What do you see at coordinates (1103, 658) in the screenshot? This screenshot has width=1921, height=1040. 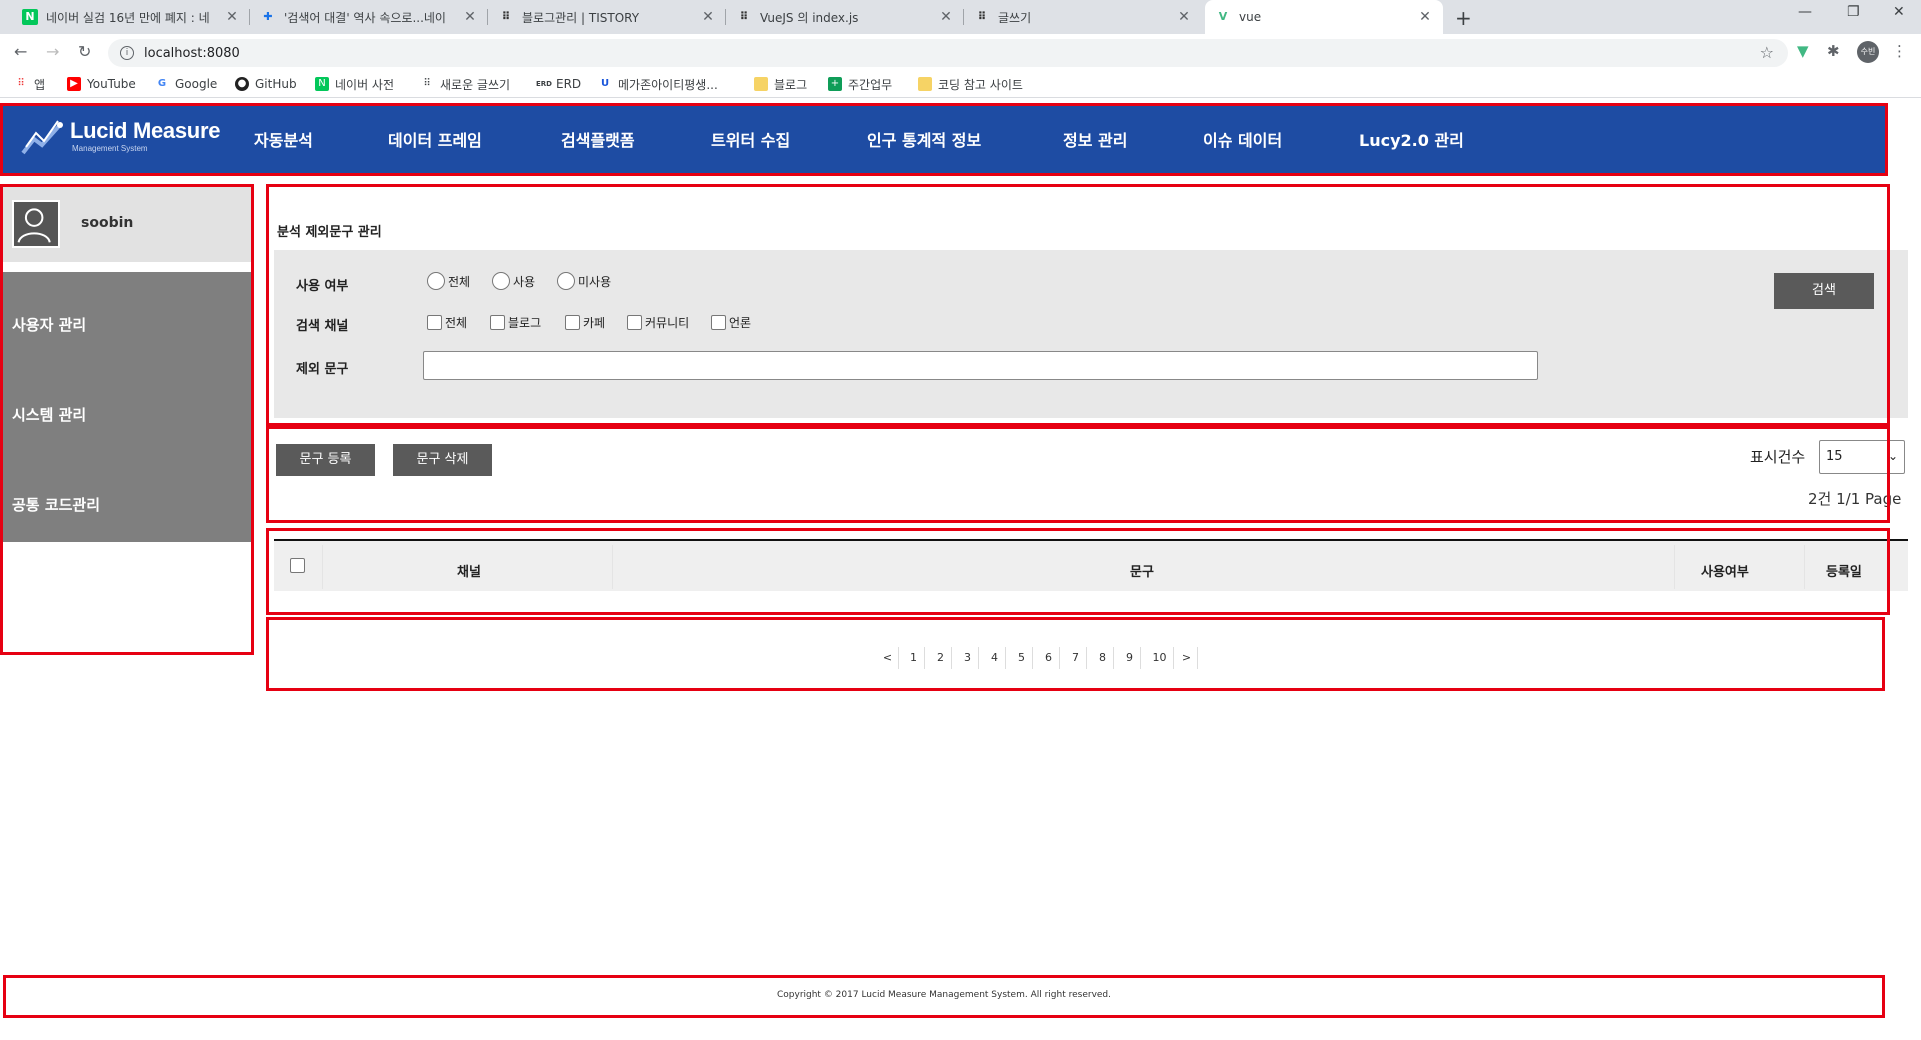 I see `page-8: 8` at bounding box center [1103, 658].